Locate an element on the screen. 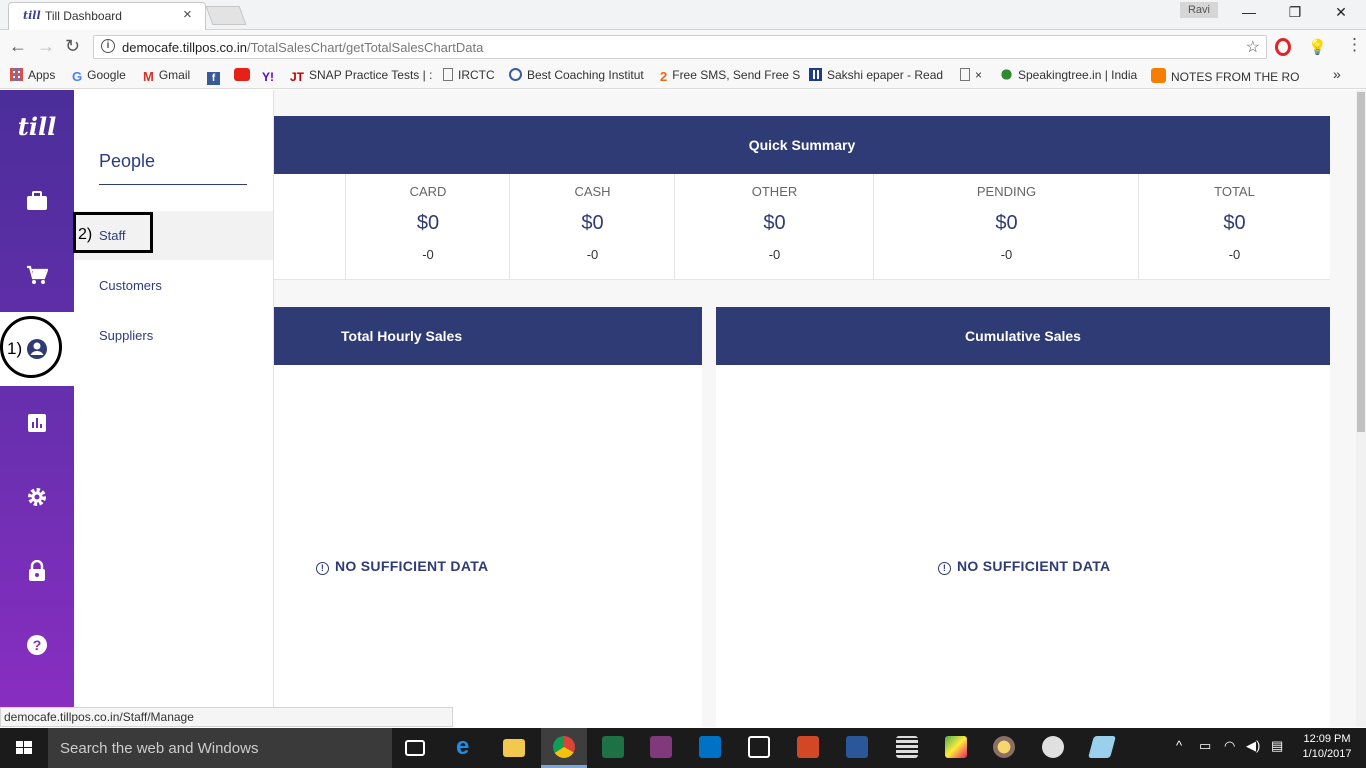 The width and height of the screenshot is (1366, 768). taskbar-clock: 12:09 PM 1/10/2017 is located at coordinates (1327, 747).